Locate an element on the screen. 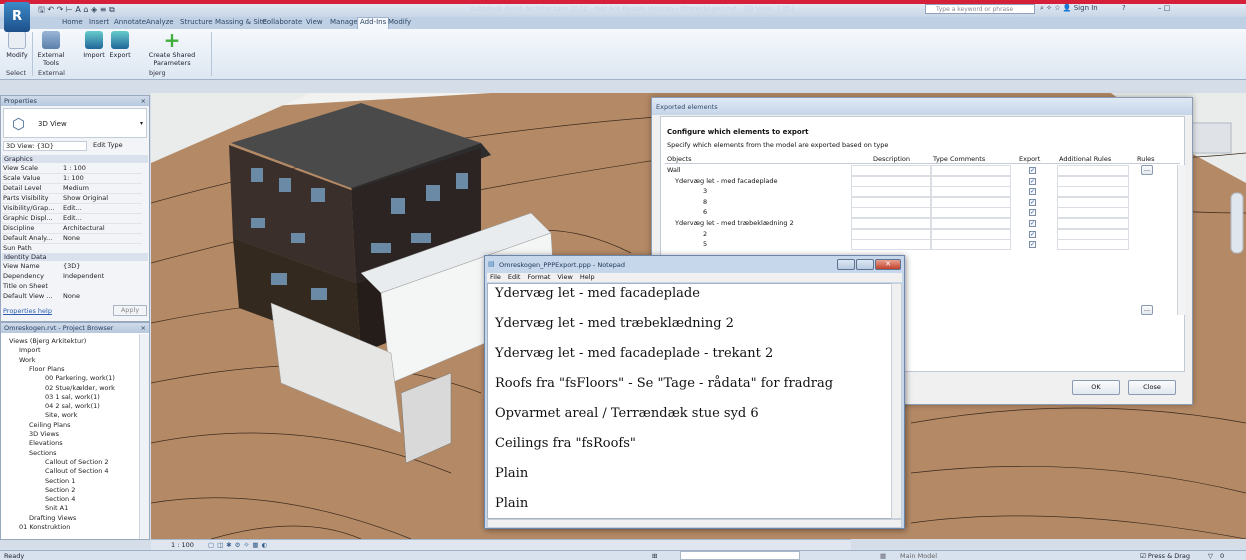 Image resolution: width=1246 pixels, height=560 pixels. browser-tree-item: Ceiling Plans is located at coordinates (49, 425).